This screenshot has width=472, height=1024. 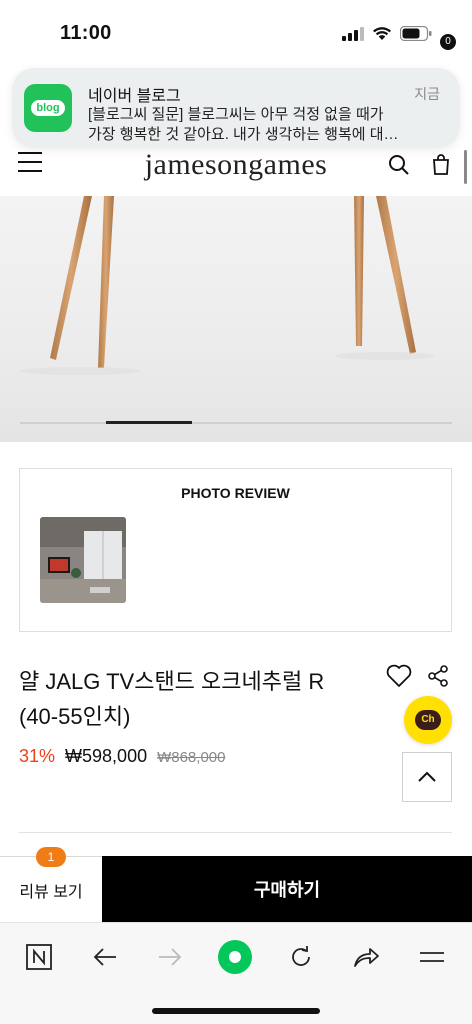 What do you see at coordinates (465, 167) in the screenshot?
I see `scroll-indicator` at bounding box center [465, 167].